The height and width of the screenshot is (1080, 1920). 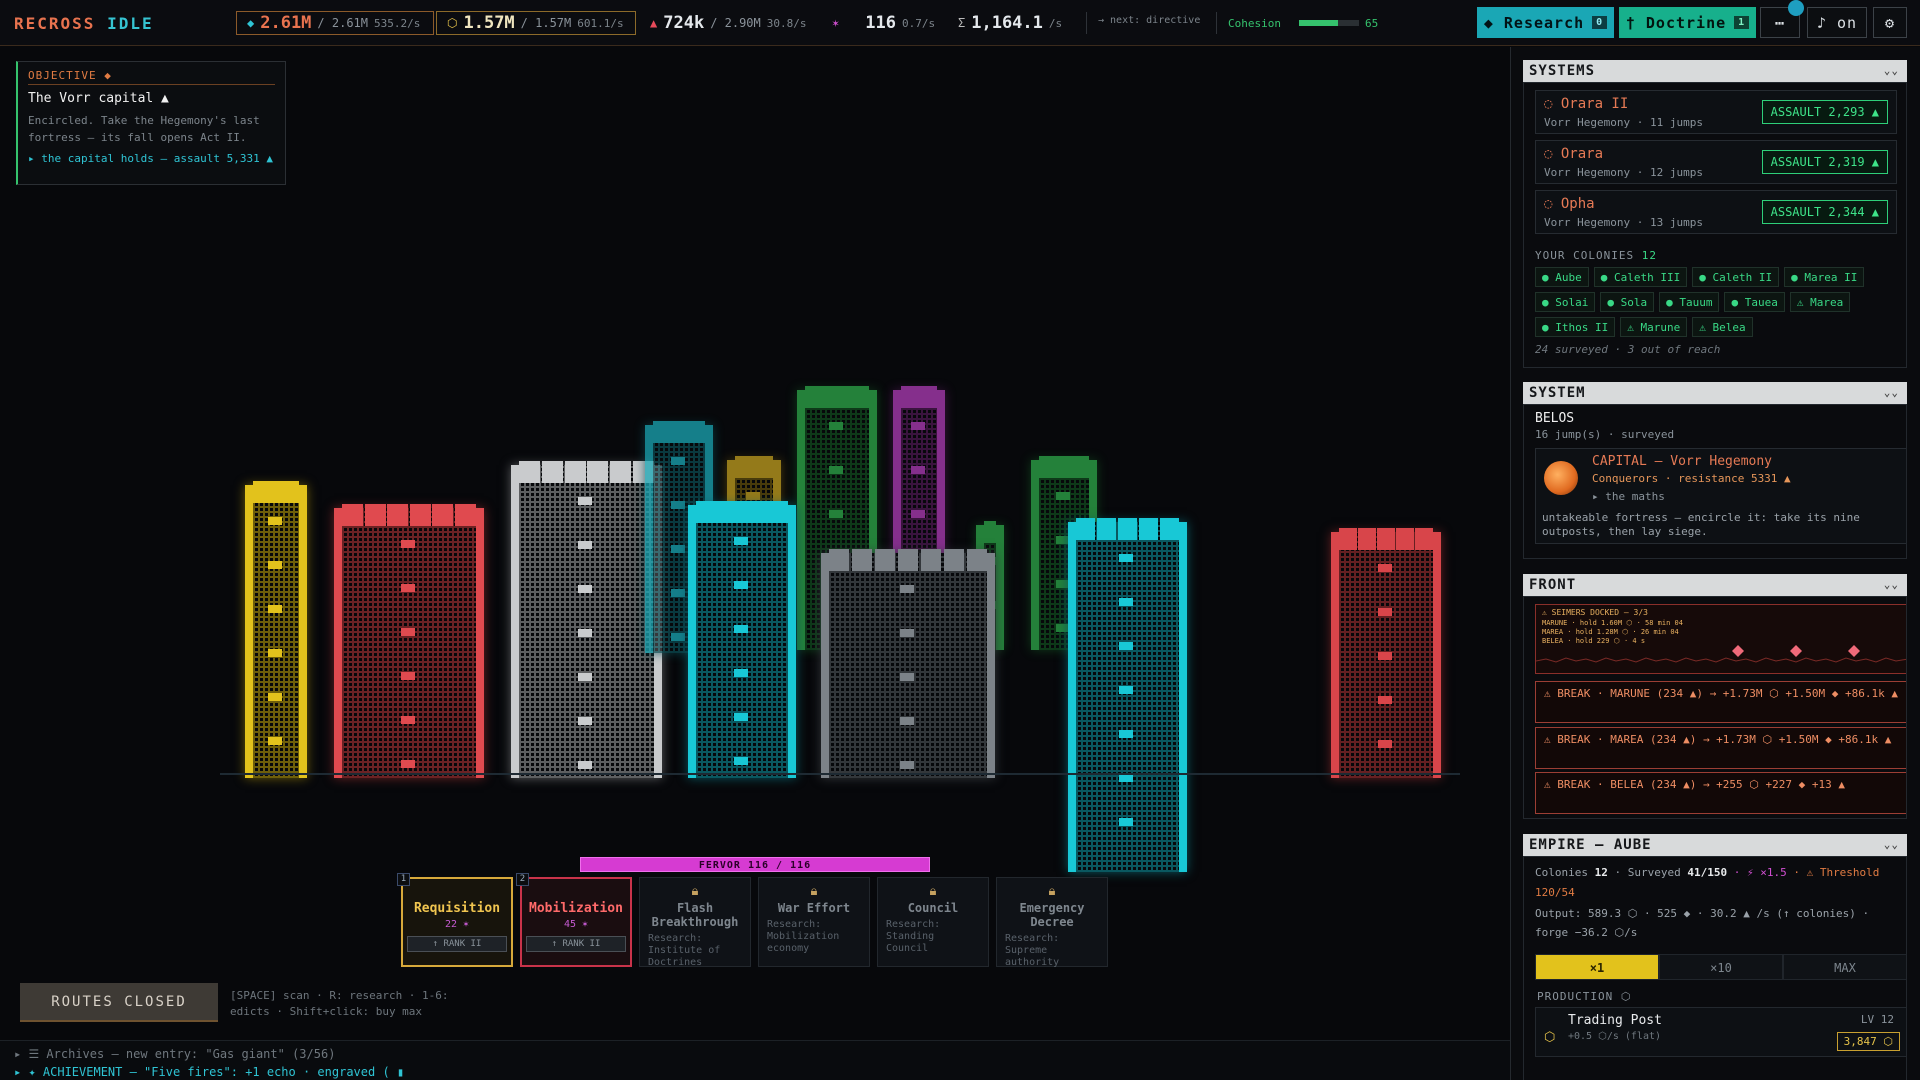 I want to click on research-button: ◆ Research 0, so click(x=1545, y=22).